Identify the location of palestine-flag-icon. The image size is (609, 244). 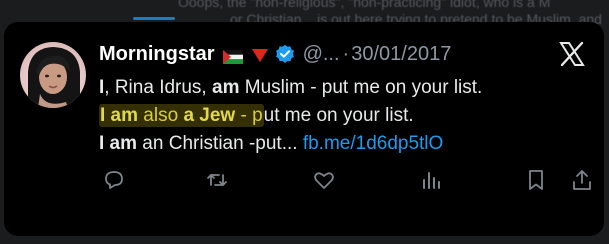
(232, 55).